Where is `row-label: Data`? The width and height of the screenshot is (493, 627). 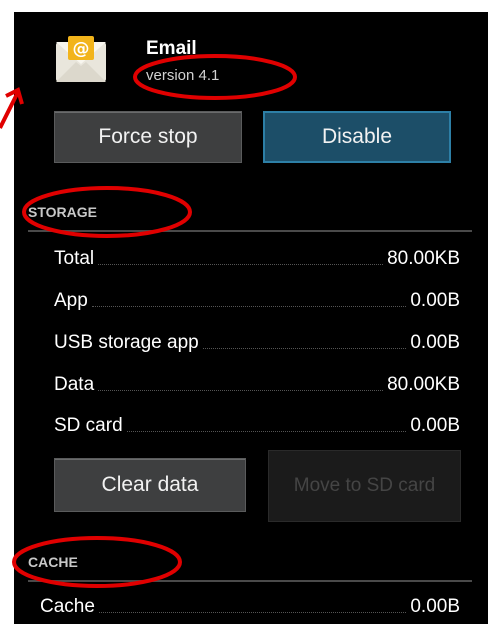 row-label: Data is located at coordinates (74, 384).